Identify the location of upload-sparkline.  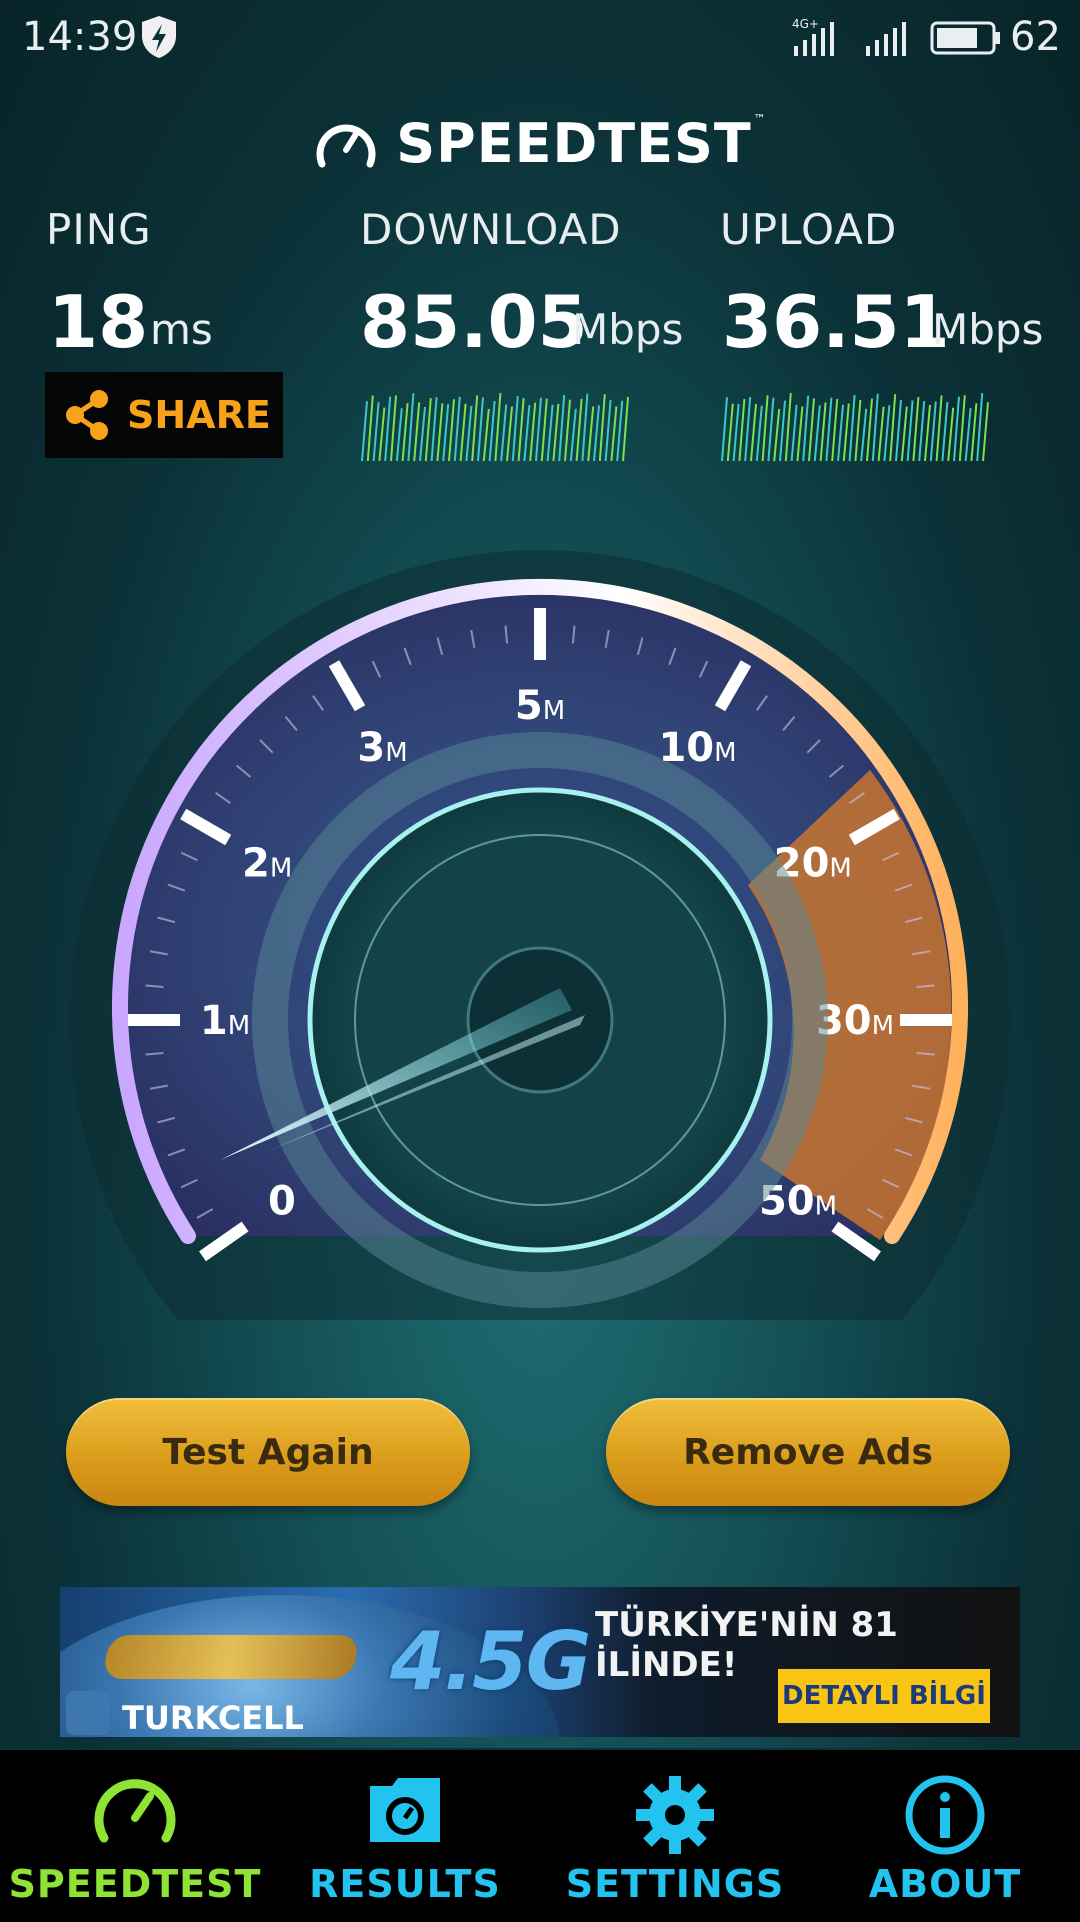
(855, 427).